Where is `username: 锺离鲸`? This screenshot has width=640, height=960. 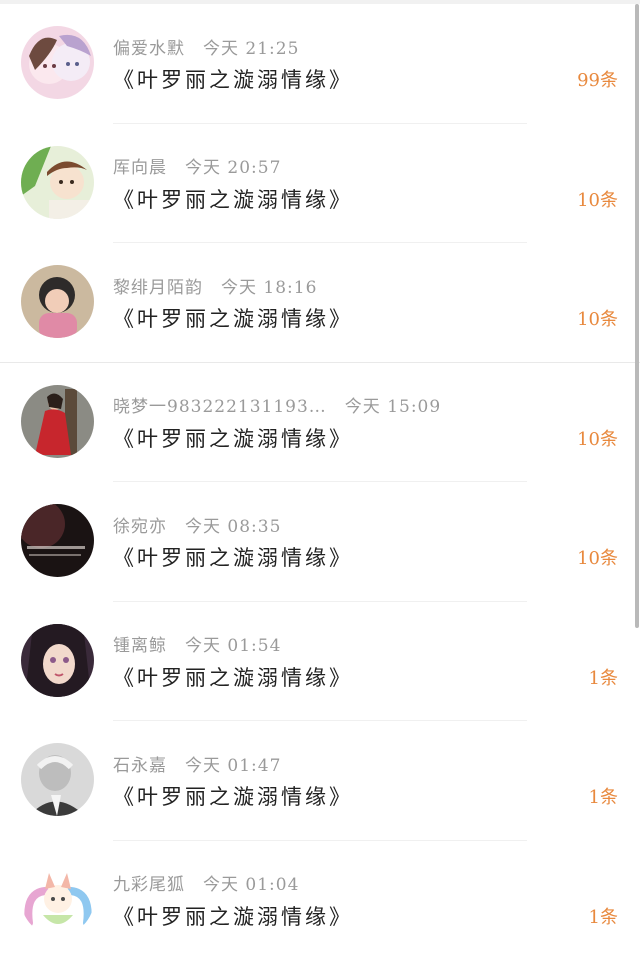 username: 锺离鲸 is located at coordinates (140, 643).